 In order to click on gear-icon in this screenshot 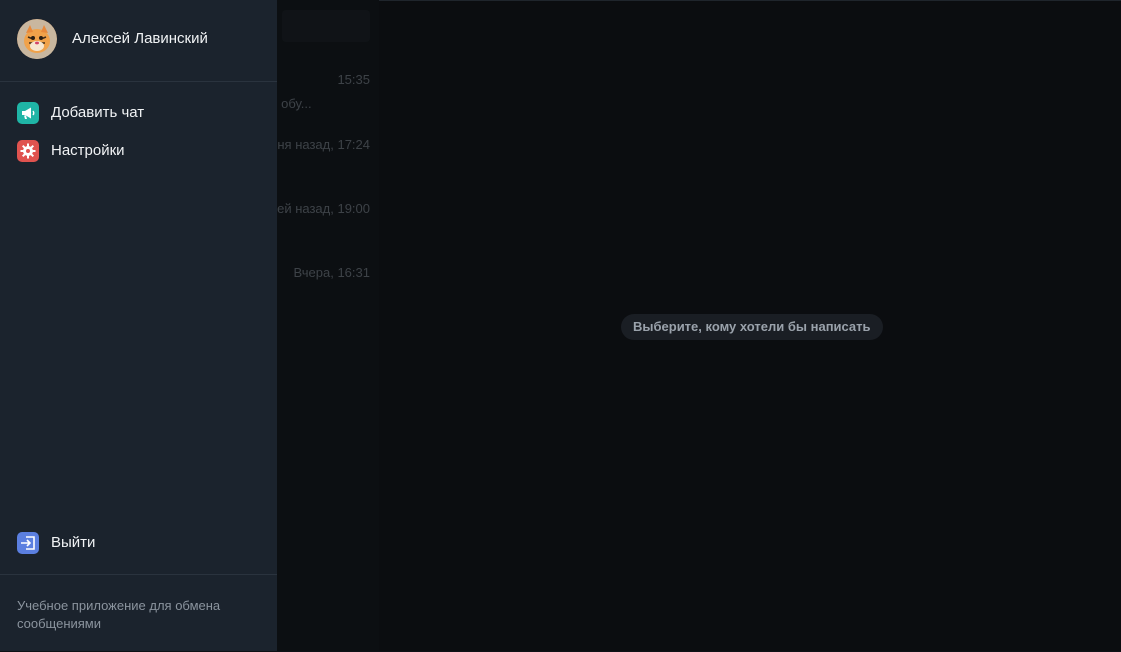, I will do `click(28, 151)`.